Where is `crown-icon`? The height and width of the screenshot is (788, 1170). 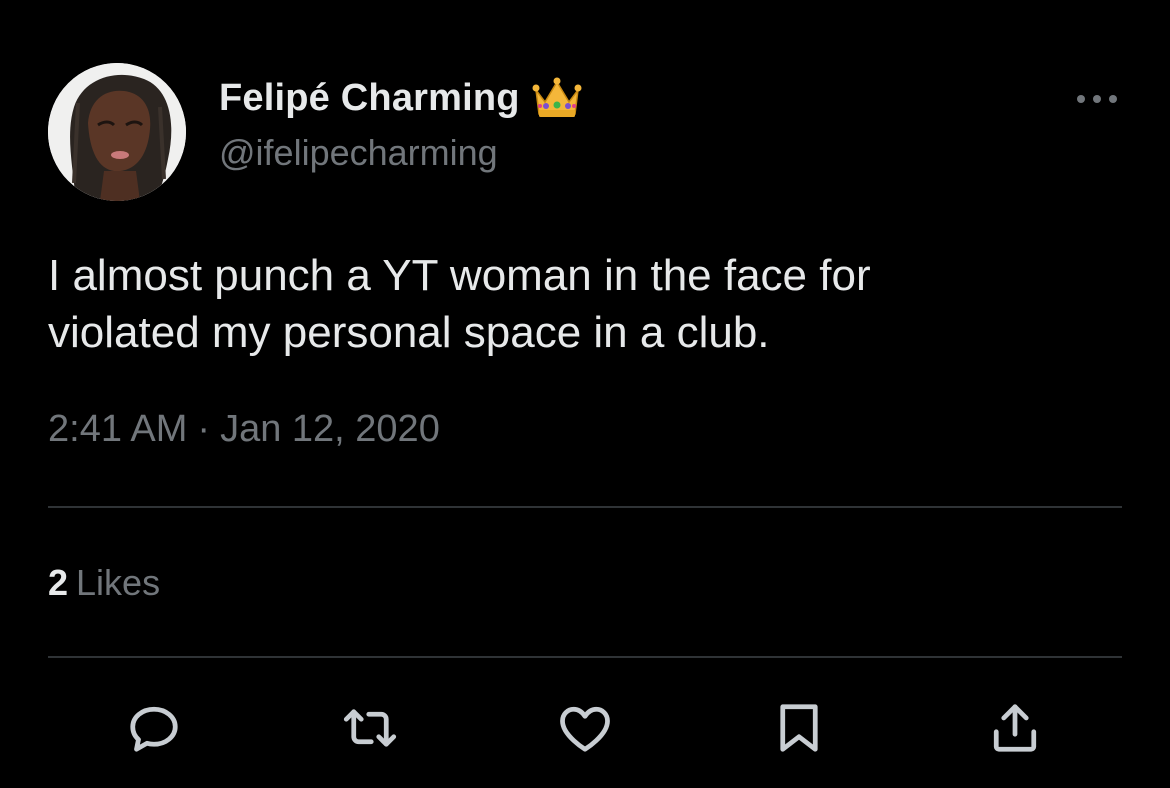 crown-icon is located at coordinates (557, 98).